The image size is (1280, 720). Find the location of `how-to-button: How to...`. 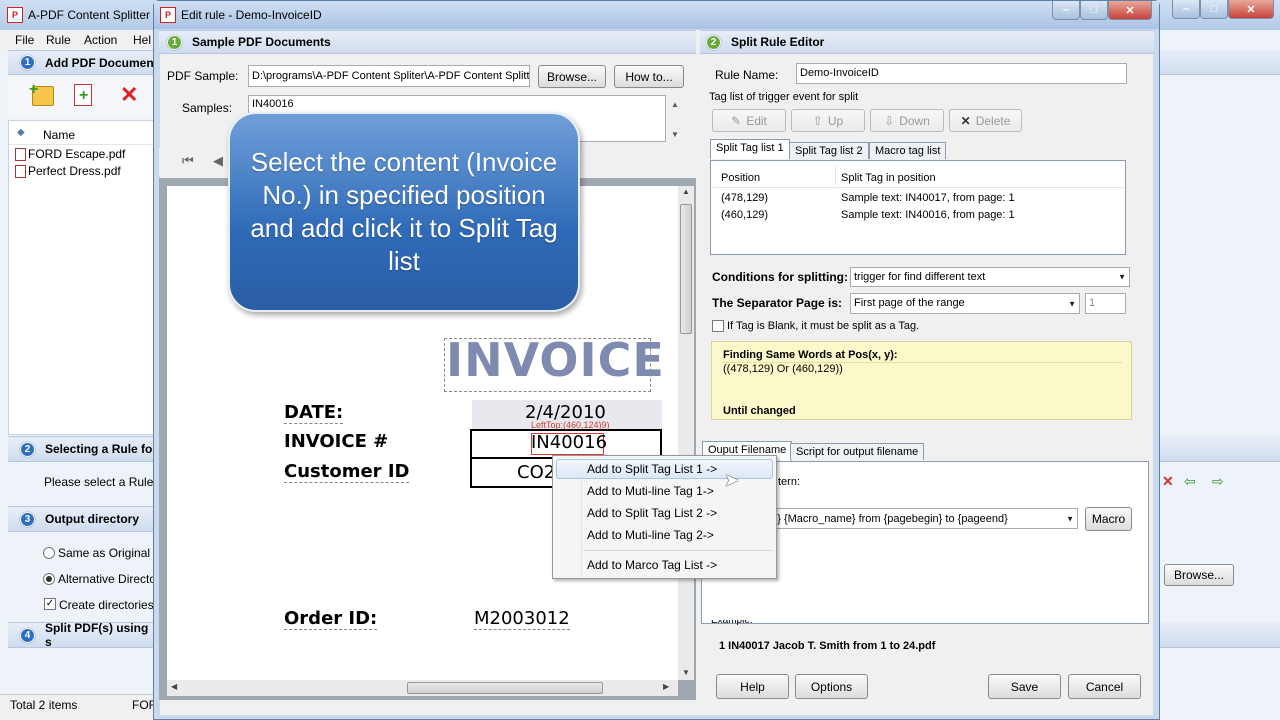

how-to-button: How to... is located at coordinates (649, 76).